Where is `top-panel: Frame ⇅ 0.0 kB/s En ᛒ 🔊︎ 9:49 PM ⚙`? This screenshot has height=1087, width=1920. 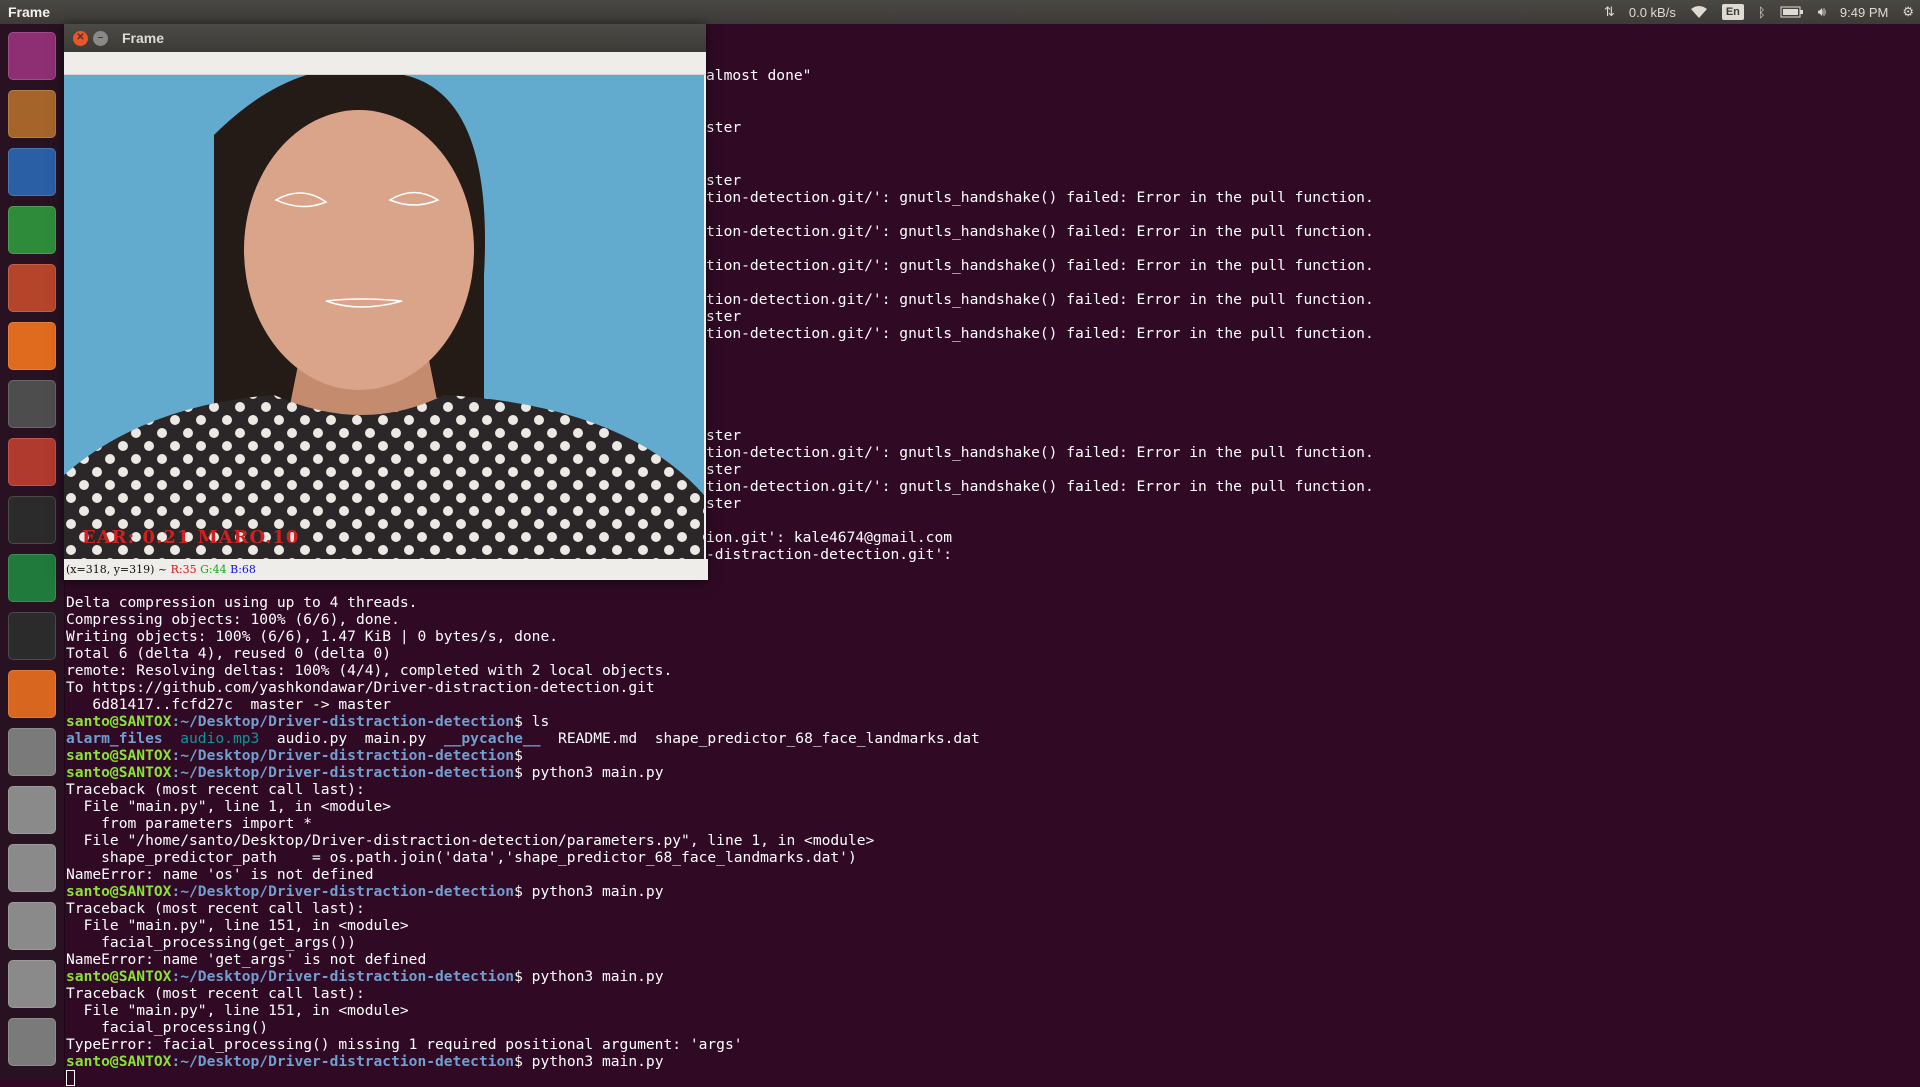
top-panel: Frame ⇅ 0.0 kB/s En ᛒ 🔊︎ 9:49 PM ⚙ is located at coordinates (960, 12).